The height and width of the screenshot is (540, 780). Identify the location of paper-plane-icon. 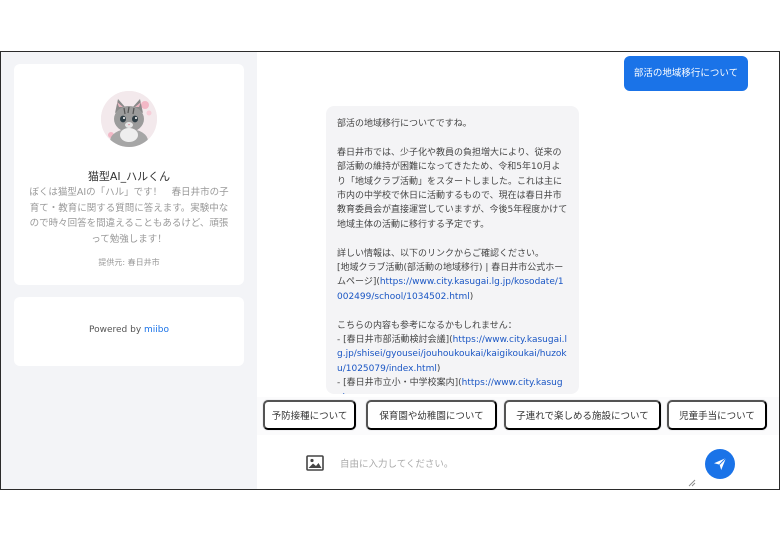
(720, 463).